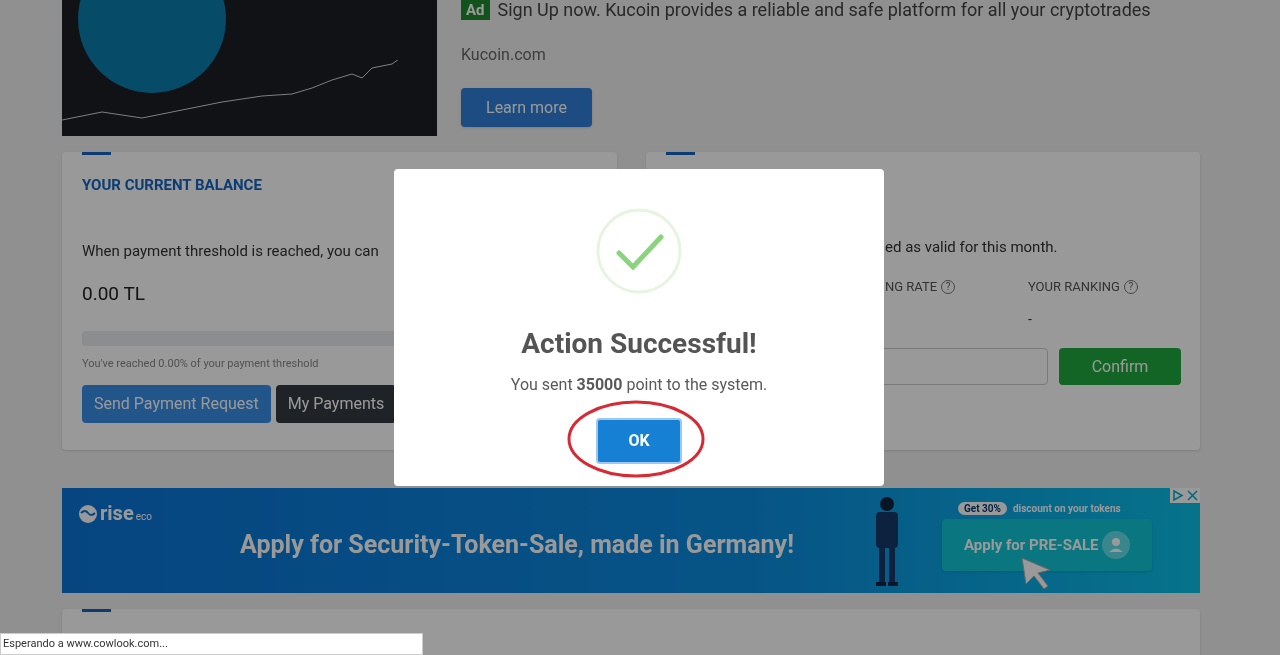  I want to click on adchoices-icon, so click(1177, 495).